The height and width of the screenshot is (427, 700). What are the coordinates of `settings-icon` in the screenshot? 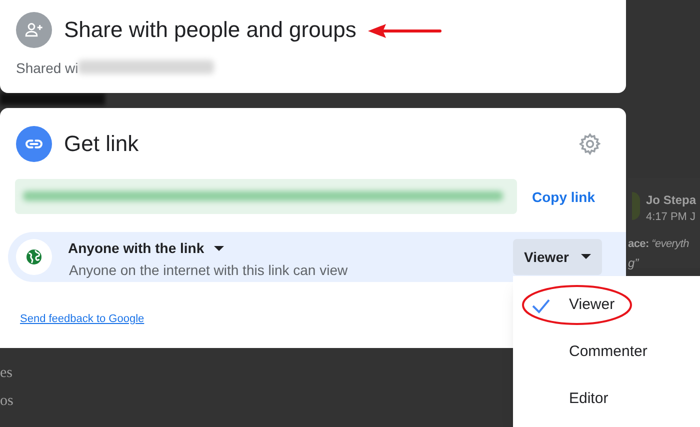 It's located at (590, 144).